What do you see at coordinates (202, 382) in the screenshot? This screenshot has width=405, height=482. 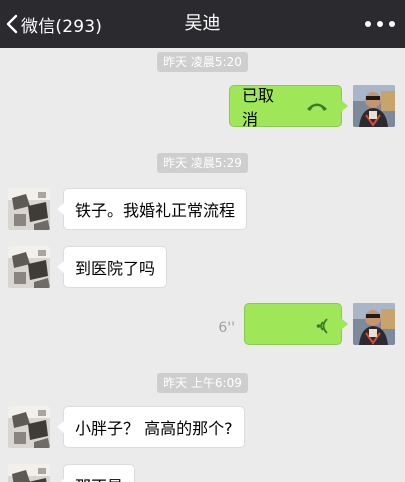 I see `timestamp: 昨天 上午6:09` at bounding box center [202, 382].